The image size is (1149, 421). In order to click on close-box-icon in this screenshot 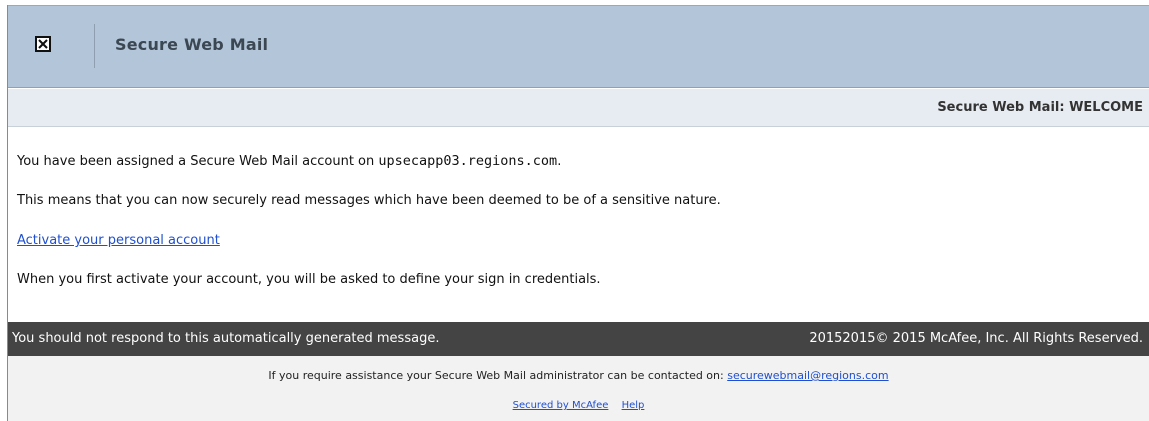, I will do `click(43, 44)`.